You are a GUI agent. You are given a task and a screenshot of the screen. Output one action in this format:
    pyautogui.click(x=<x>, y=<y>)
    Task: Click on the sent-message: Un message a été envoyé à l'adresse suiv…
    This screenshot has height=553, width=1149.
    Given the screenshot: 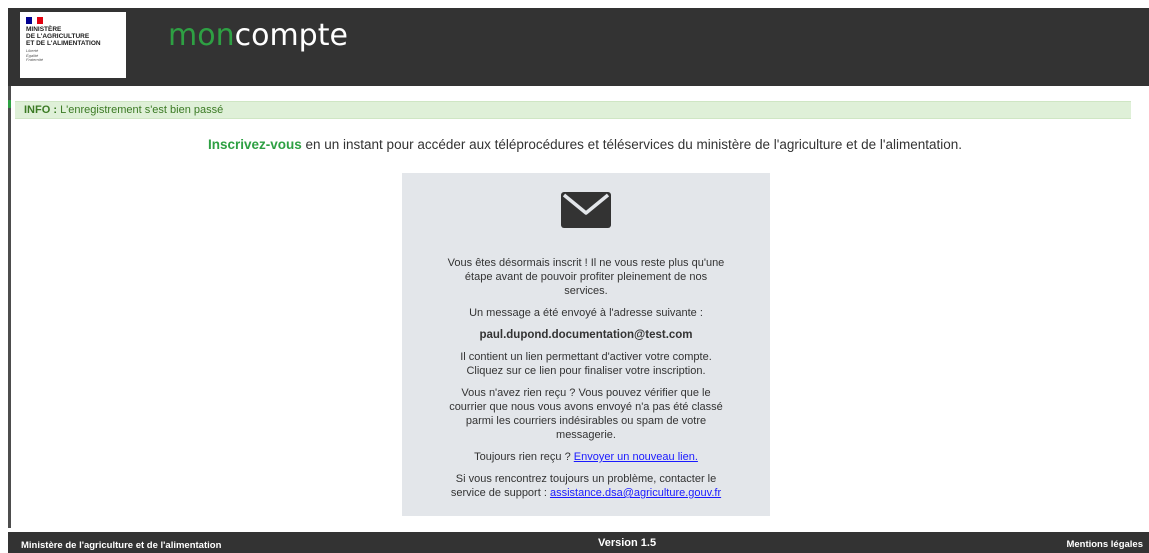 What is the action you would take?
    pyautogui.click(x=586, y=313)
    